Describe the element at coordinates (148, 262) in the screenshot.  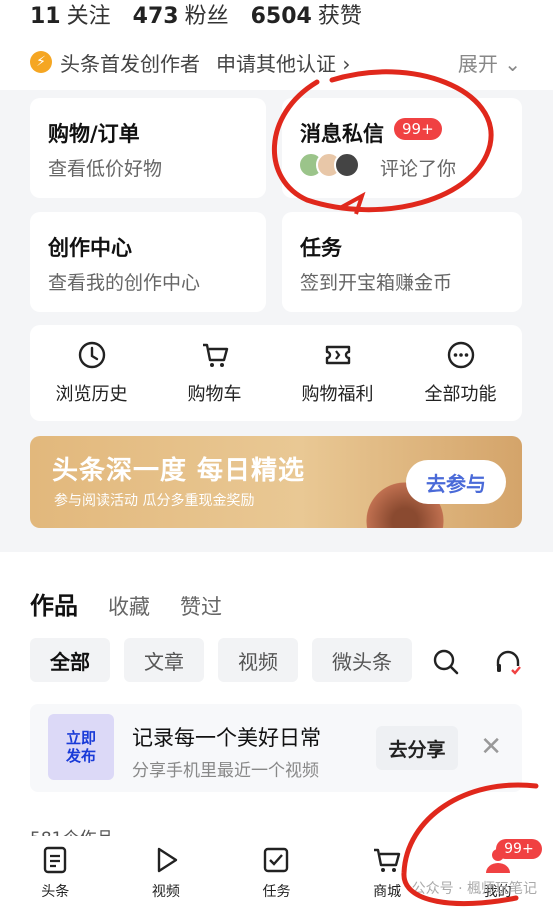
I see `creator-center-card: 创作中心 查看我的创作中心` at that location.